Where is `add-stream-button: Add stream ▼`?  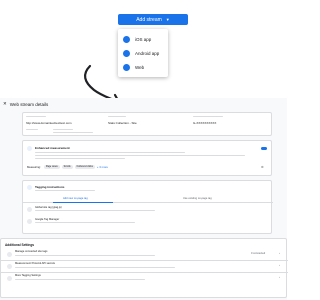 add-stream-button: Add stream ▼ is located at coordinates (153, 19).